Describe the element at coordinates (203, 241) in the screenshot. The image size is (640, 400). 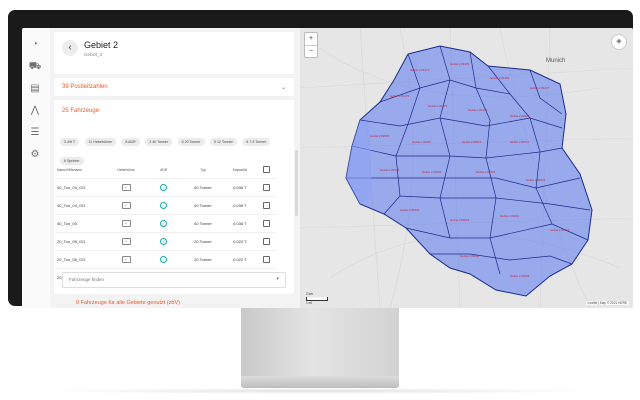
I see `cell-typ: 20 Tonner` at that location.